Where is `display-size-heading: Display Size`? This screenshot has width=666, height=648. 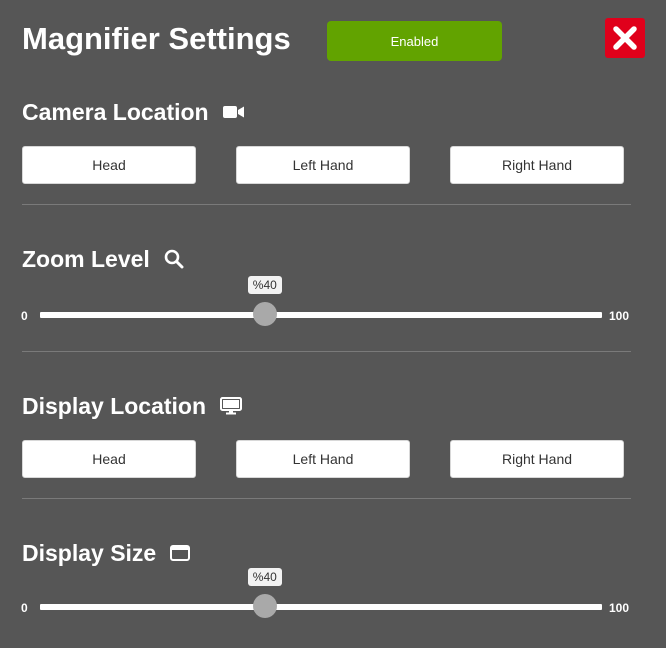 display-size-heading: Display Size is located at coordinates (106, 553).